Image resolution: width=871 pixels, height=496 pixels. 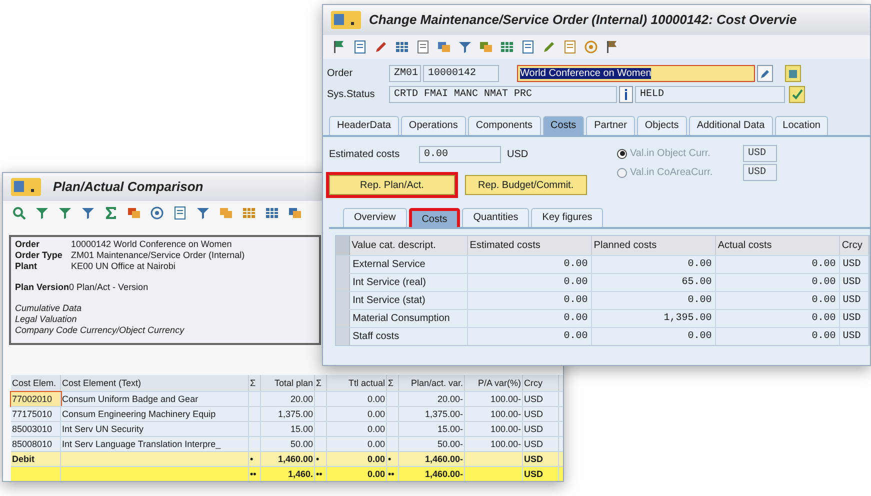 What do you see at coordinates (661, 125) in the screenshot?
I see `tab: Objects` at bounding box center [661, 125].